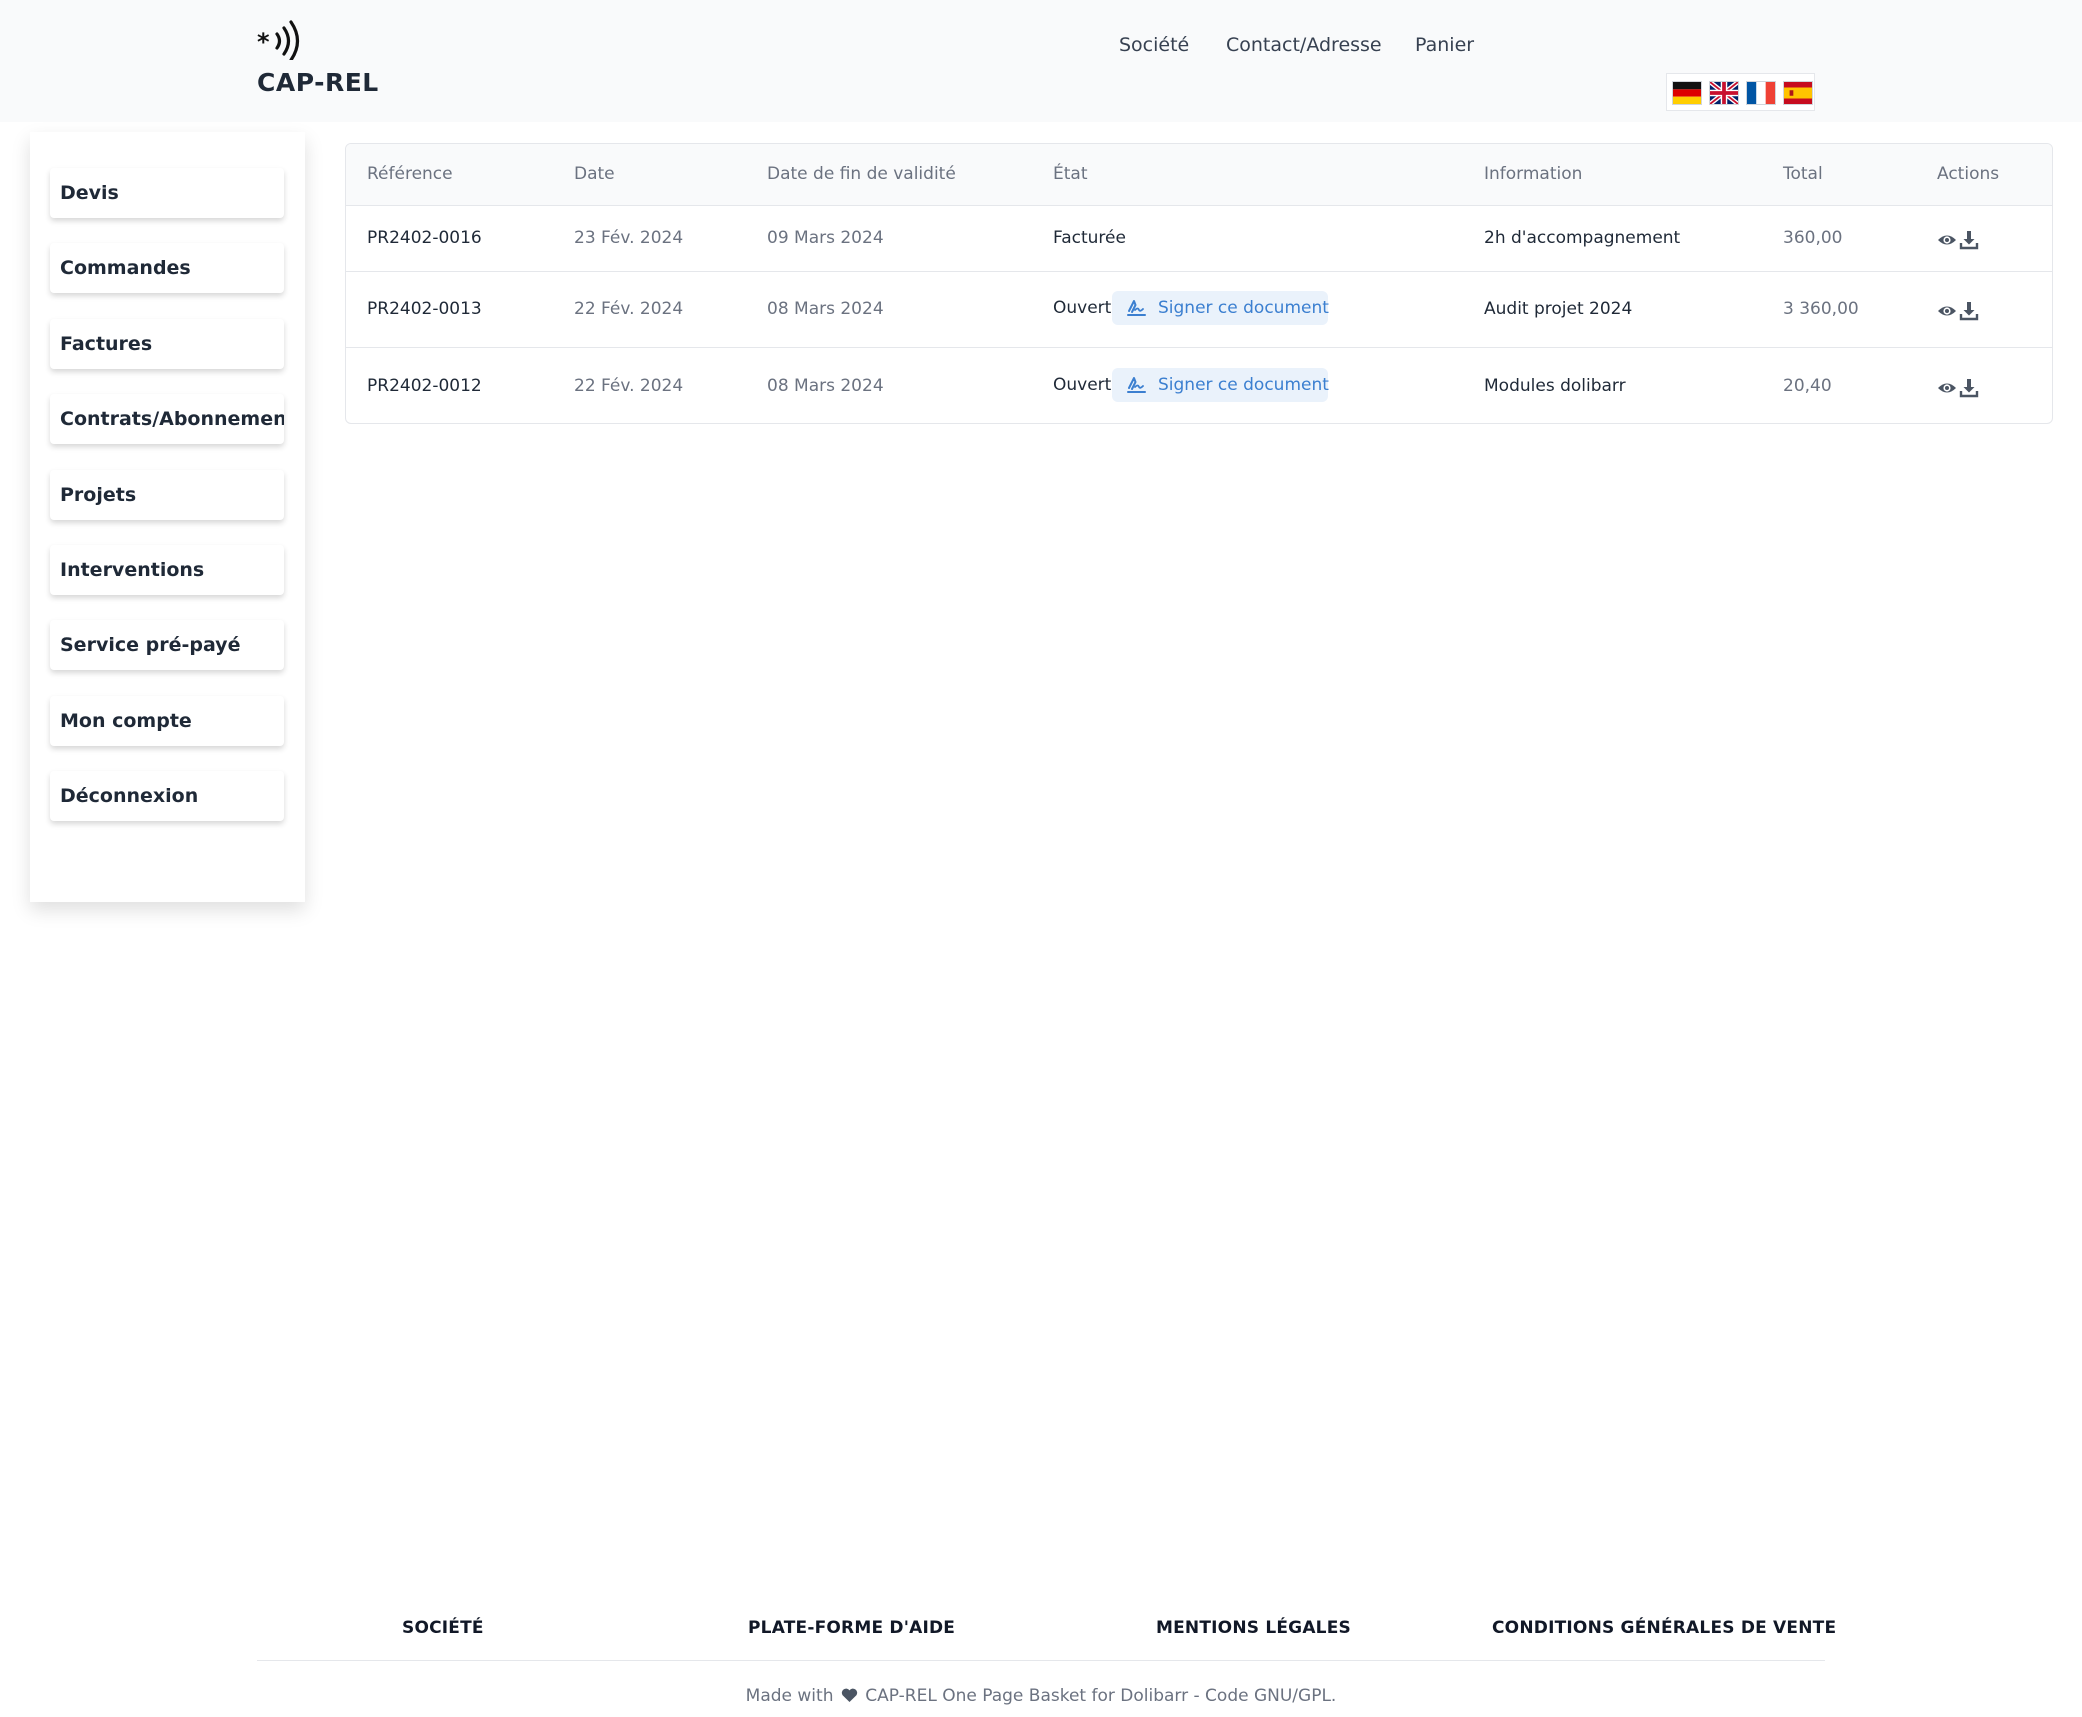 The width and height of the screenshot is (2082, 1717). Describe the element at coordinates (318, 82) in the screenshot. I see `brand-name: CAP-REL` at that location.